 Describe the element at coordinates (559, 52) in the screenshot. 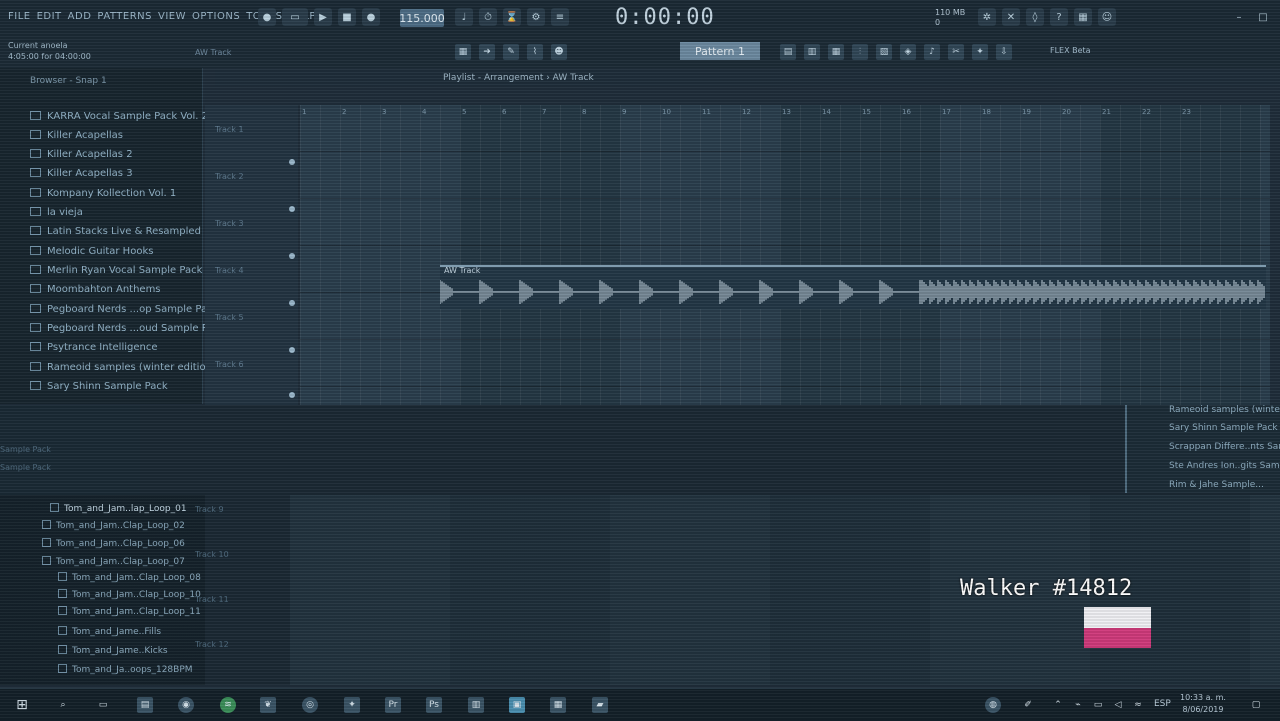

I see `user-icon: ☻` at that location.